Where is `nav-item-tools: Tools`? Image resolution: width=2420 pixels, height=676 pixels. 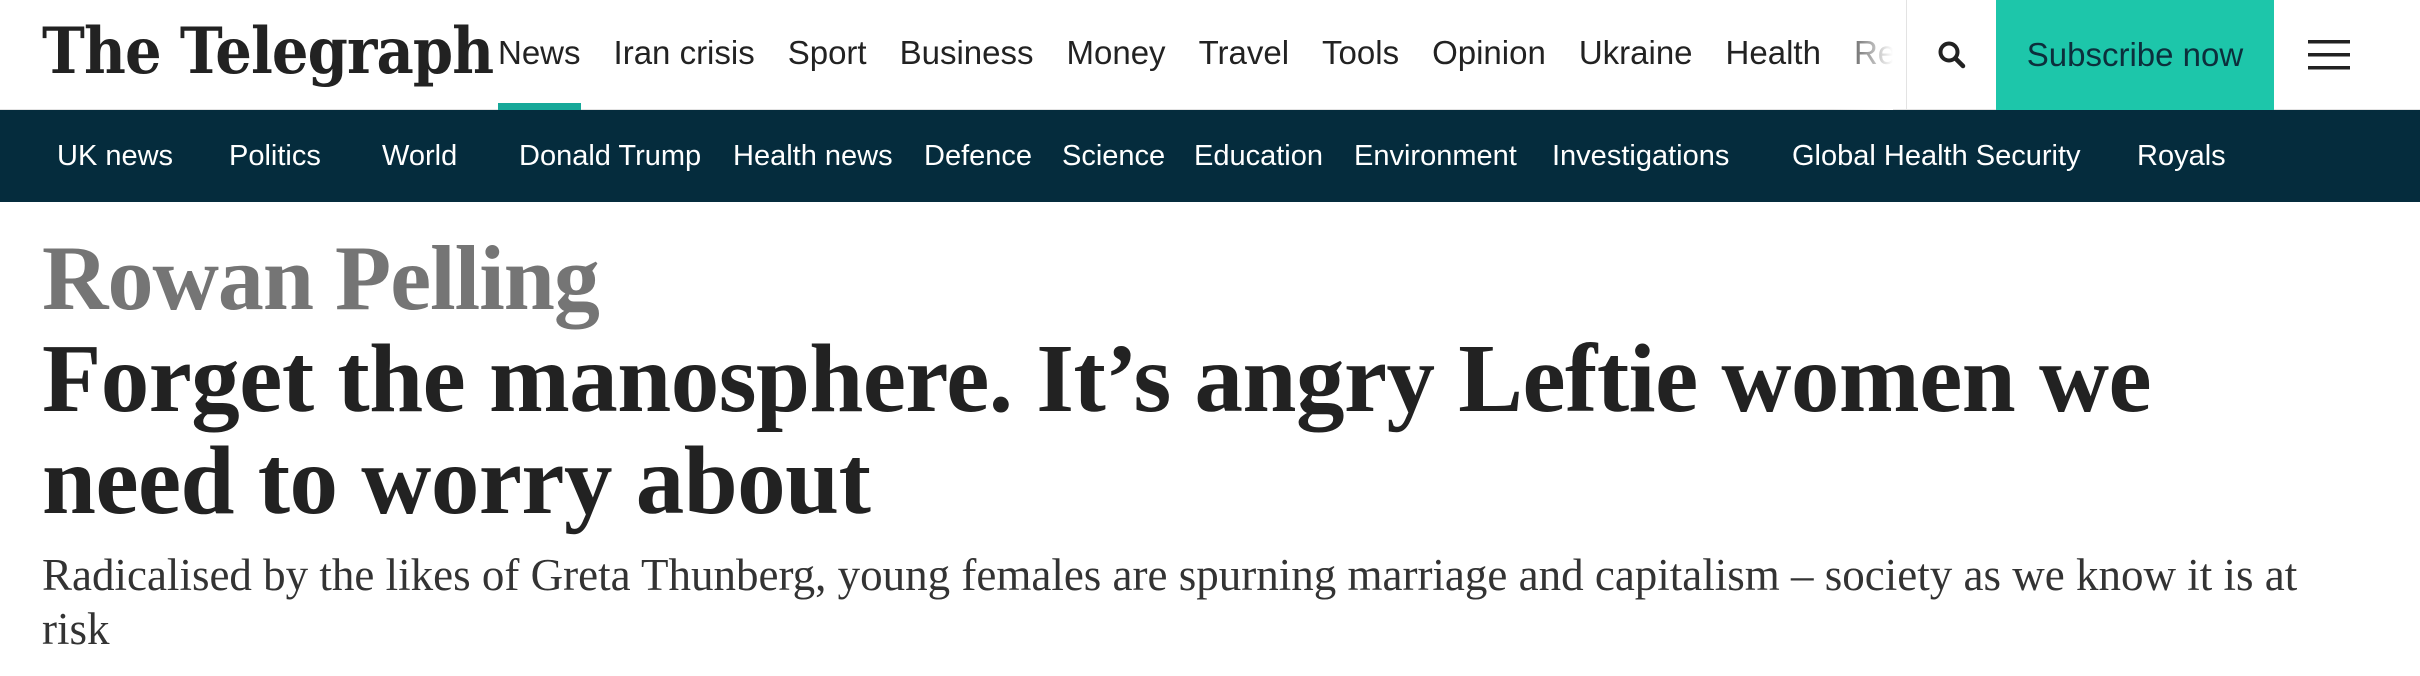
nav-item-tools: Tools is located at coordinates (1360, 55).